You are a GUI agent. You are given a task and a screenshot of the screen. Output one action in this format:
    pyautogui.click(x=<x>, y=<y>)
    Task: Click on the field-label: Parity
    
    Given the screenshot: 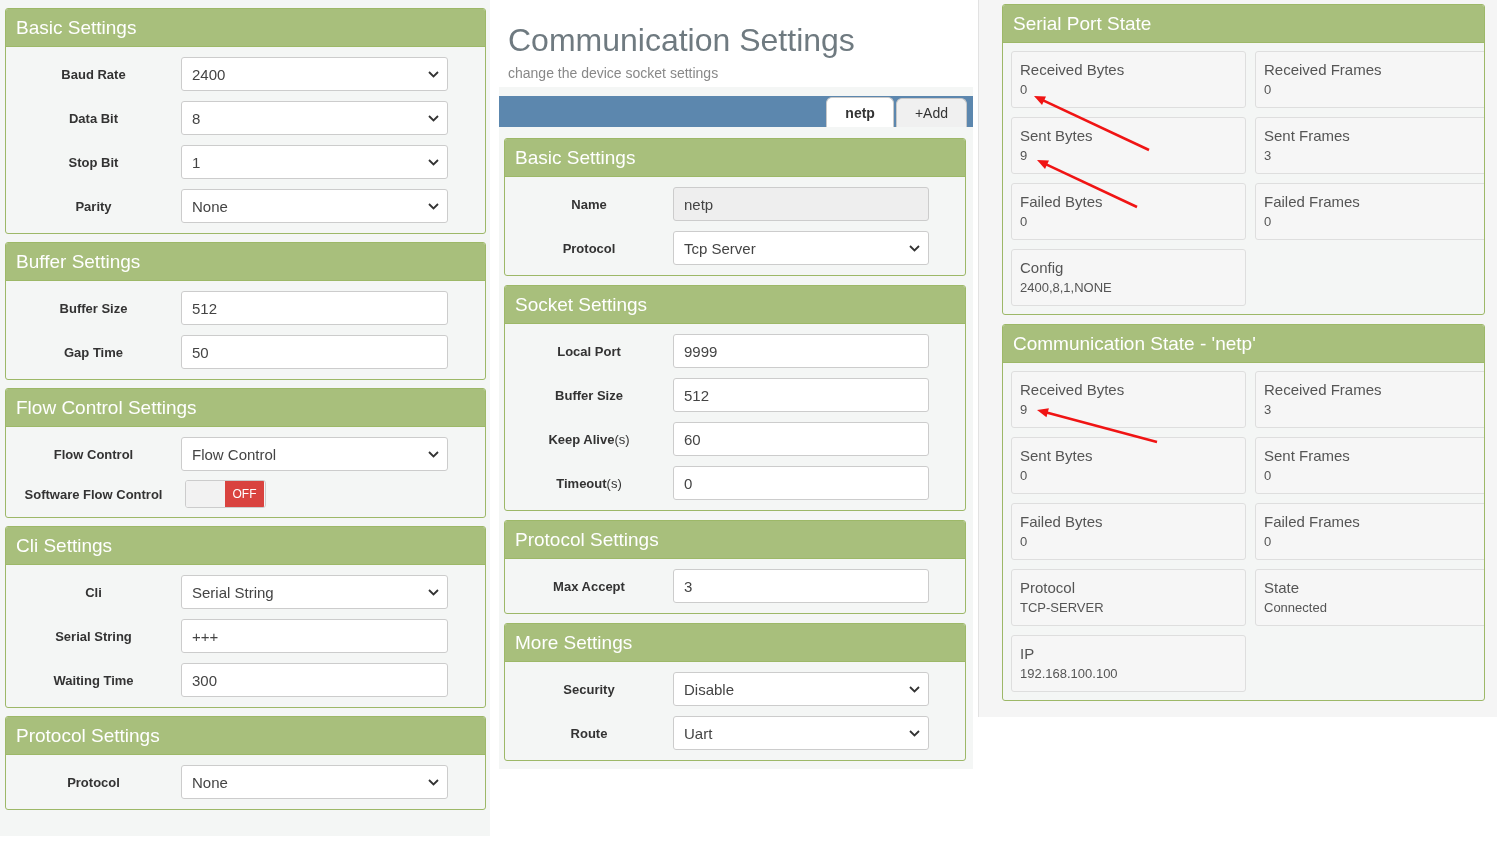 What is the action you would take?
    pyautogui.click(x=93, y=206)
    